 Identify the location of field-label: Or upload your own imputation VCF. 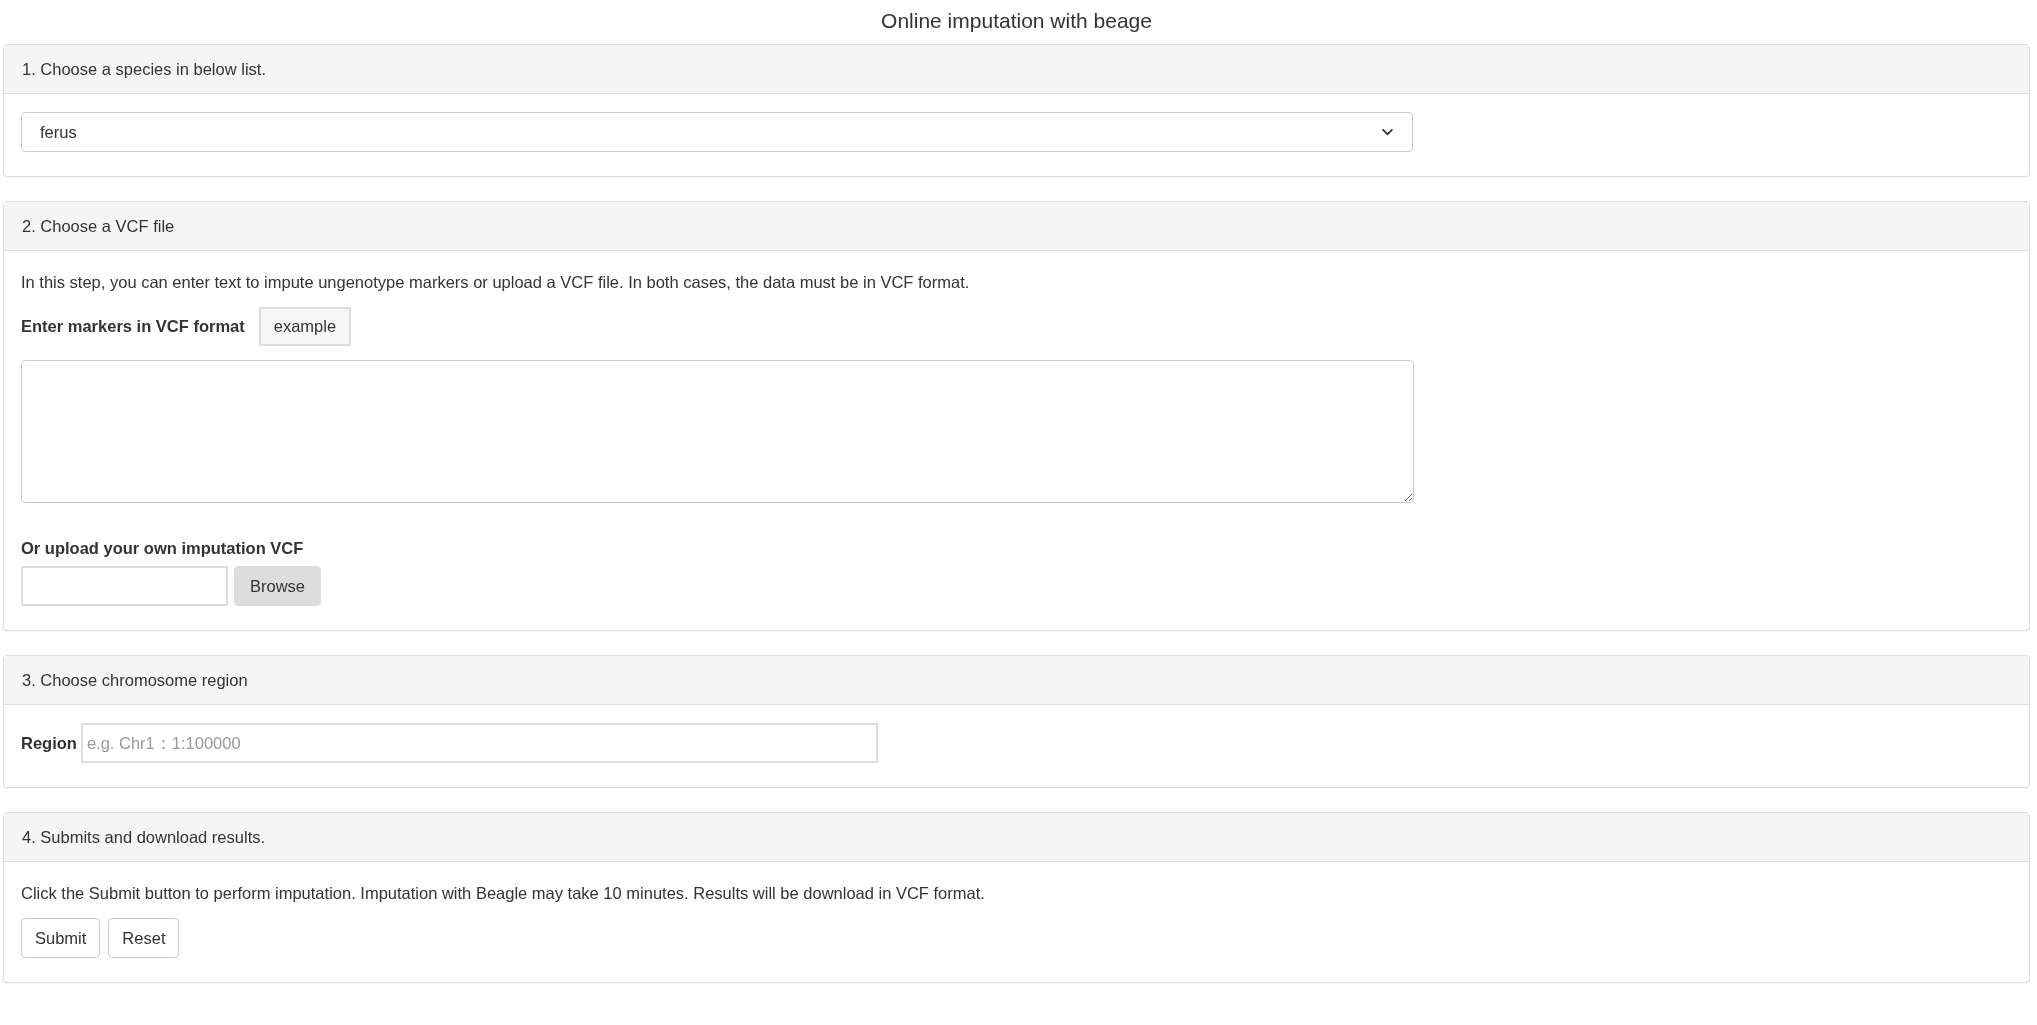
(163, 548).